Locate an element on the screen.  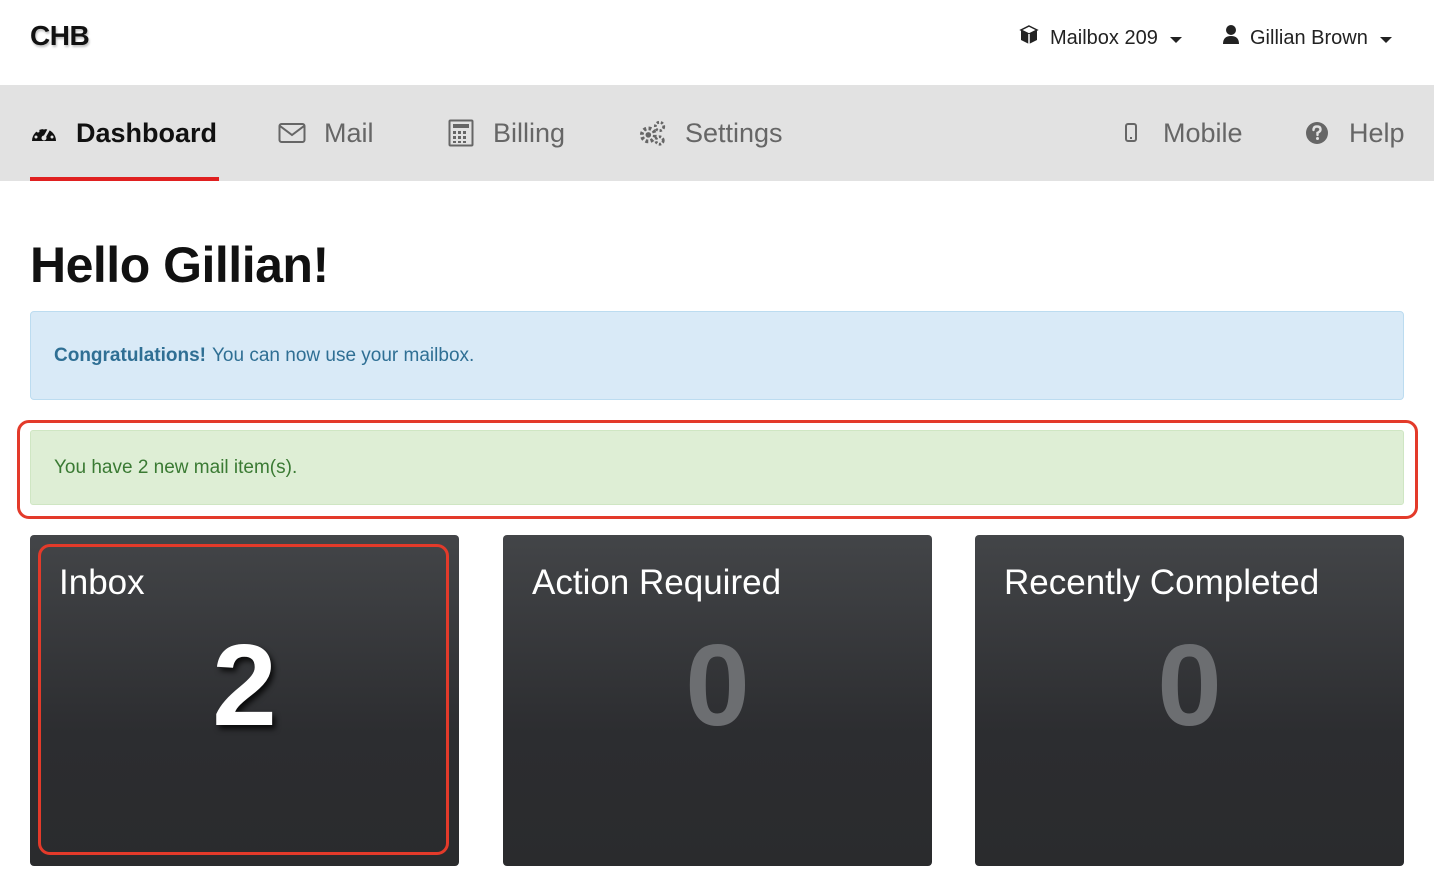
user-icon is located at coordinates (1231, 38).